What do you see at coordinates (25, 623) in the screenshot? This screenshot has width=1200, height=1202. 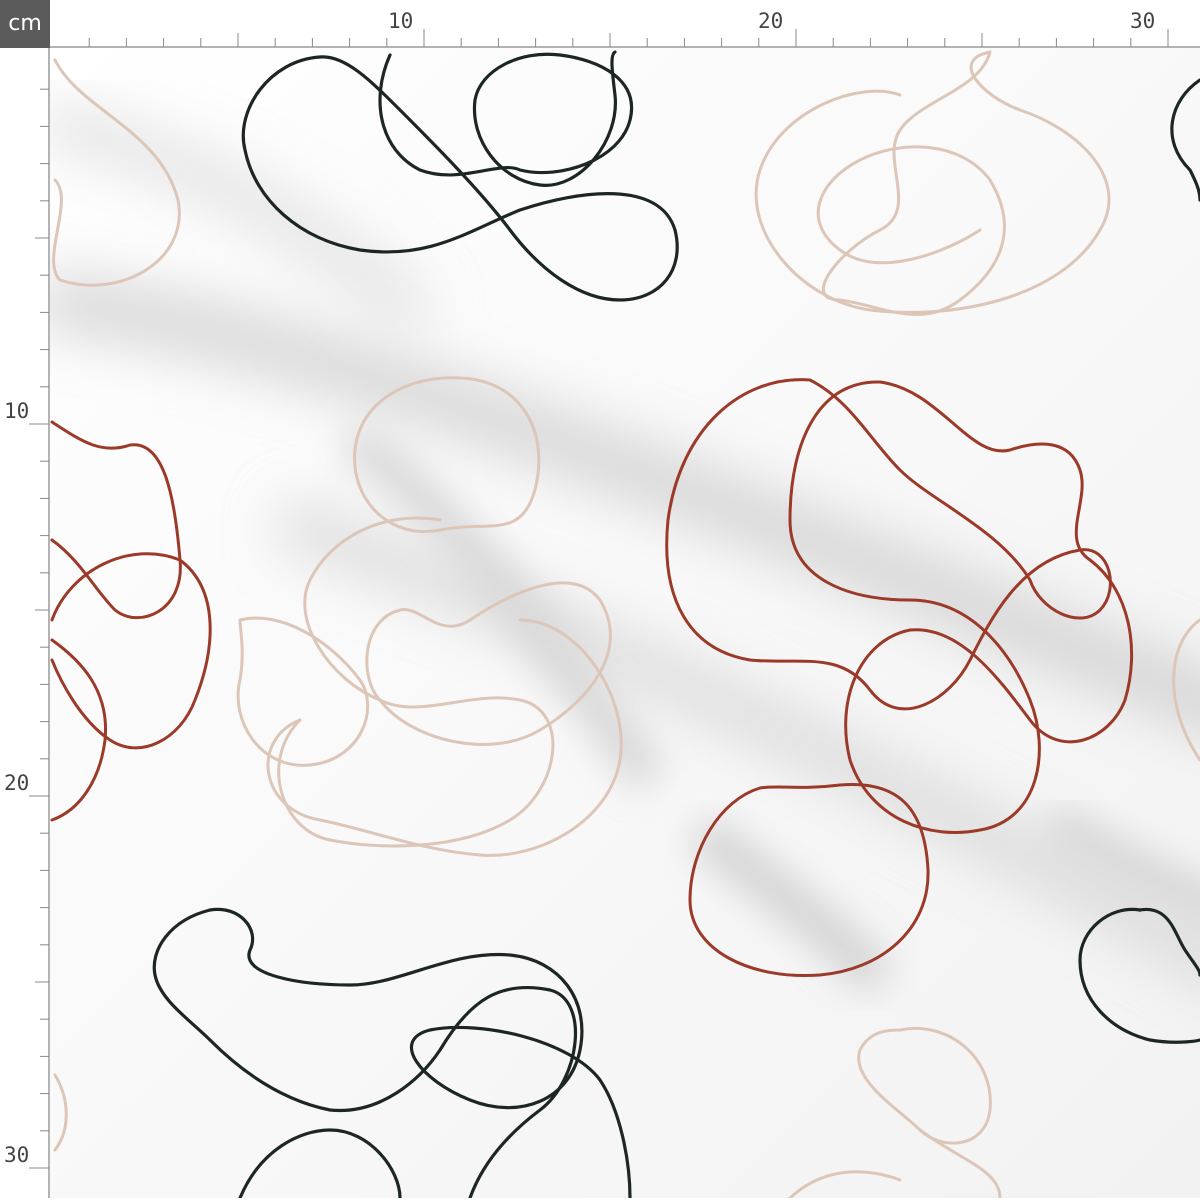 I see `left-ruler: 10 20 30` at bounding box center [25, 623].